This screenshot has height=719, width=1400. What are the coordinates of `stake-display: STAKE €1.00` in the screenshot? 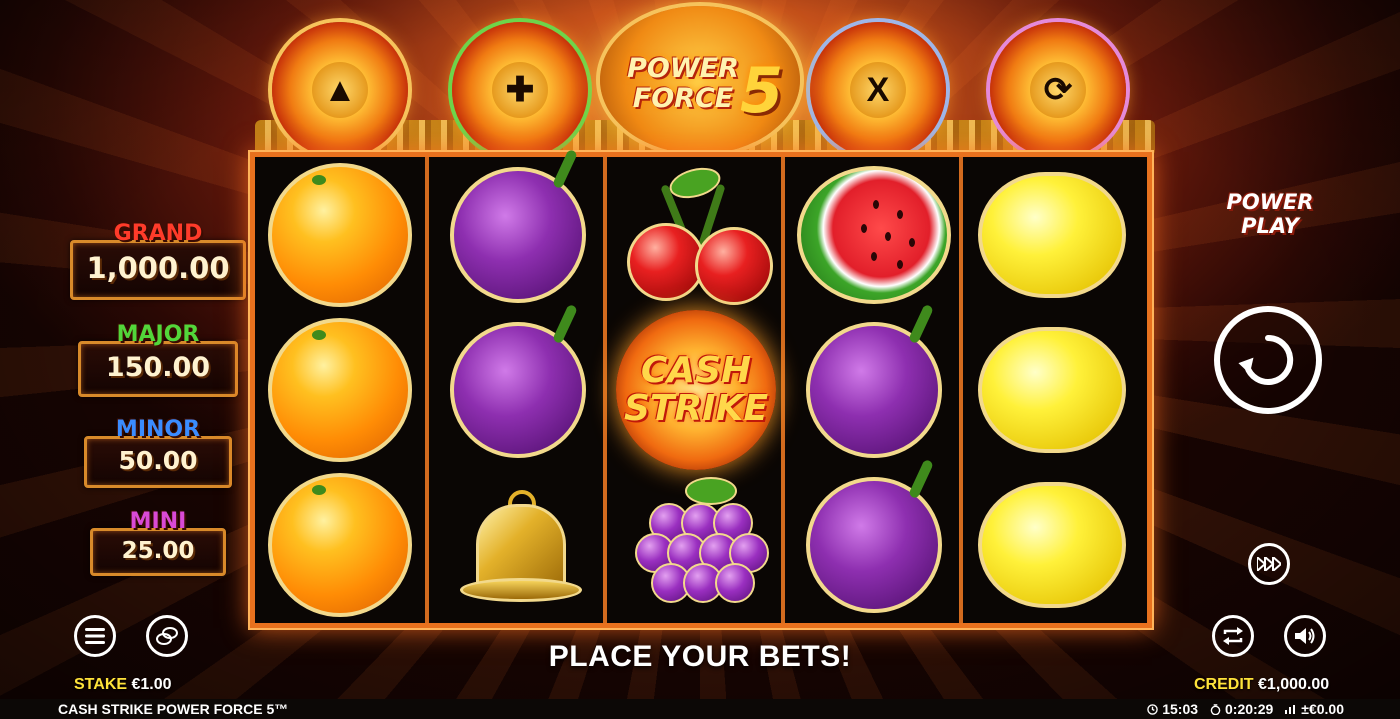 It's located at (123, 685).